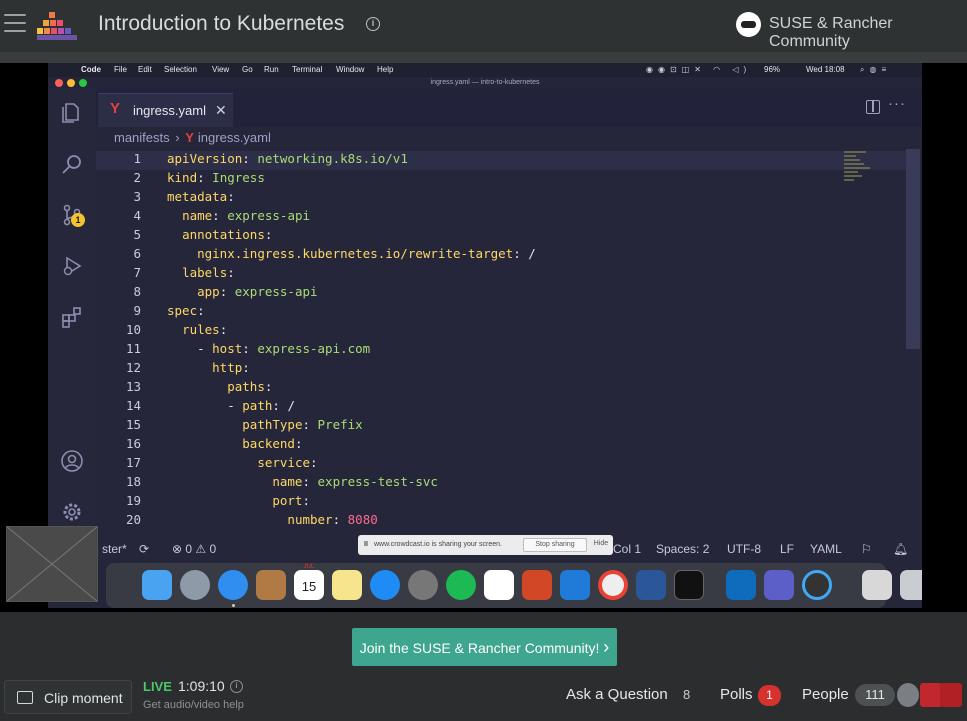  Describe the element at coordinates (501, 236) in the screenshot. I see `code-line: 5 annotations:` at that location.